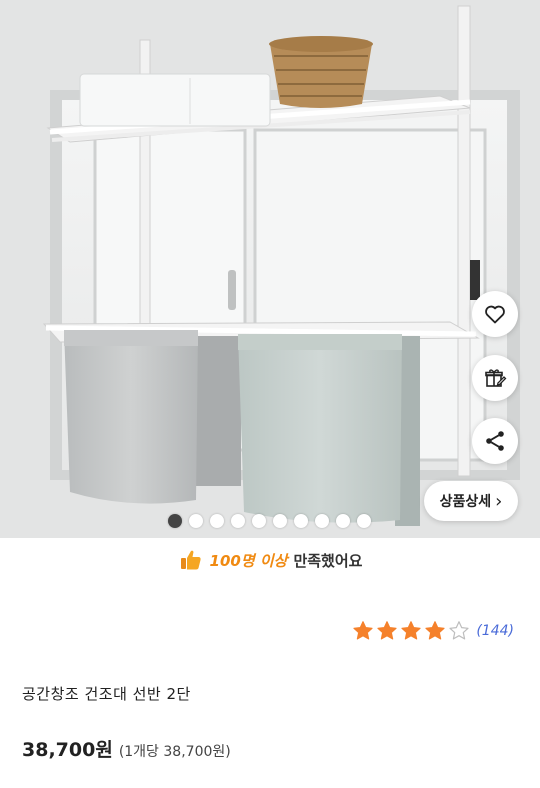 The width and height of the screenshot is (540, 788). Describe the element at coordinates (248, 560) in the screenshot. I see `satisfaction-count: 100명 이상` at that location.